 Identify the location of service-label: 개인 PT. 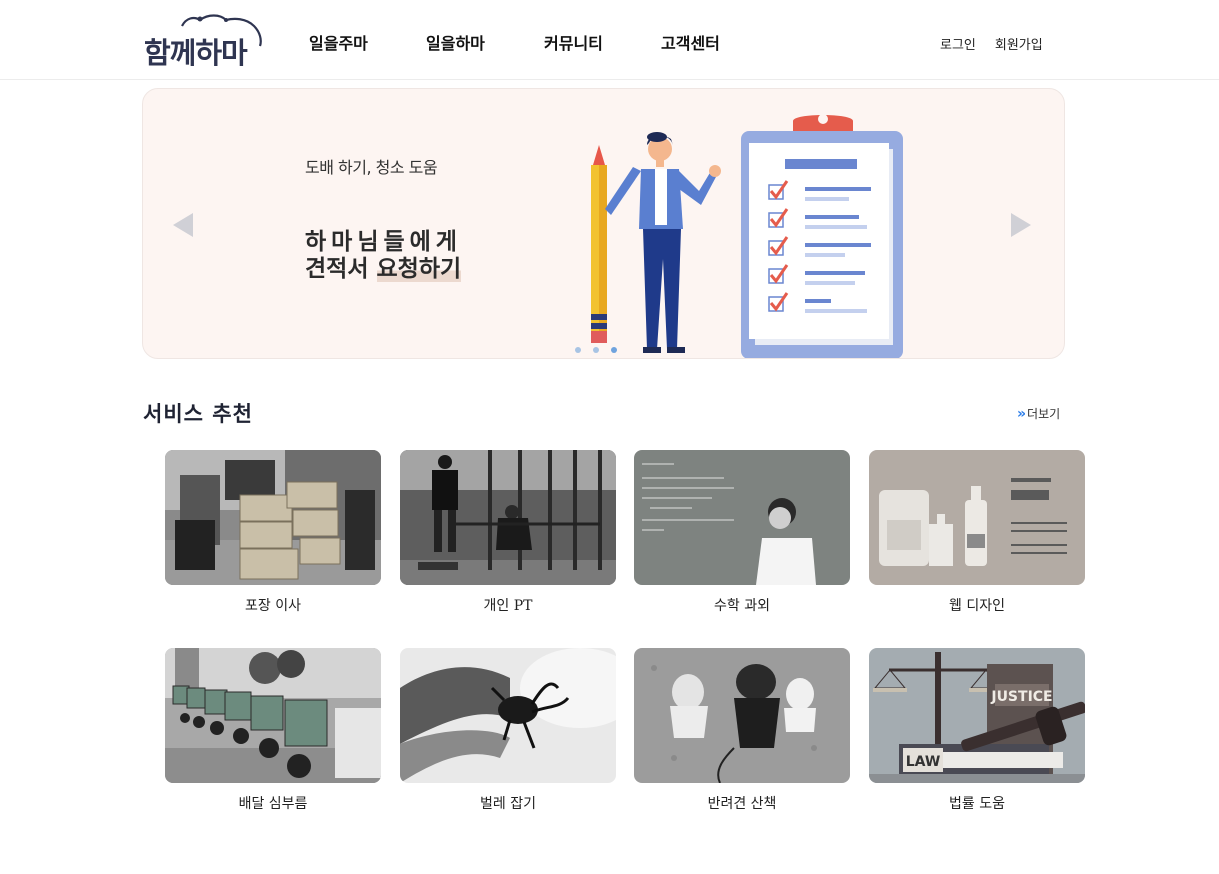
(508, 606).